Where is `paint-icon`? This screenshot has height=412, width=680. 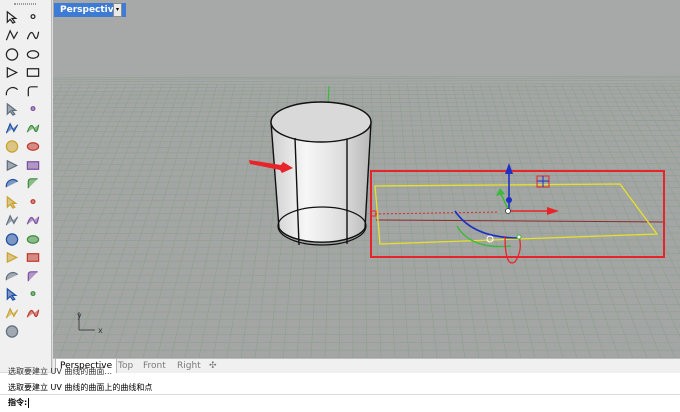
paint-icon is located at coordinates (12, 332).